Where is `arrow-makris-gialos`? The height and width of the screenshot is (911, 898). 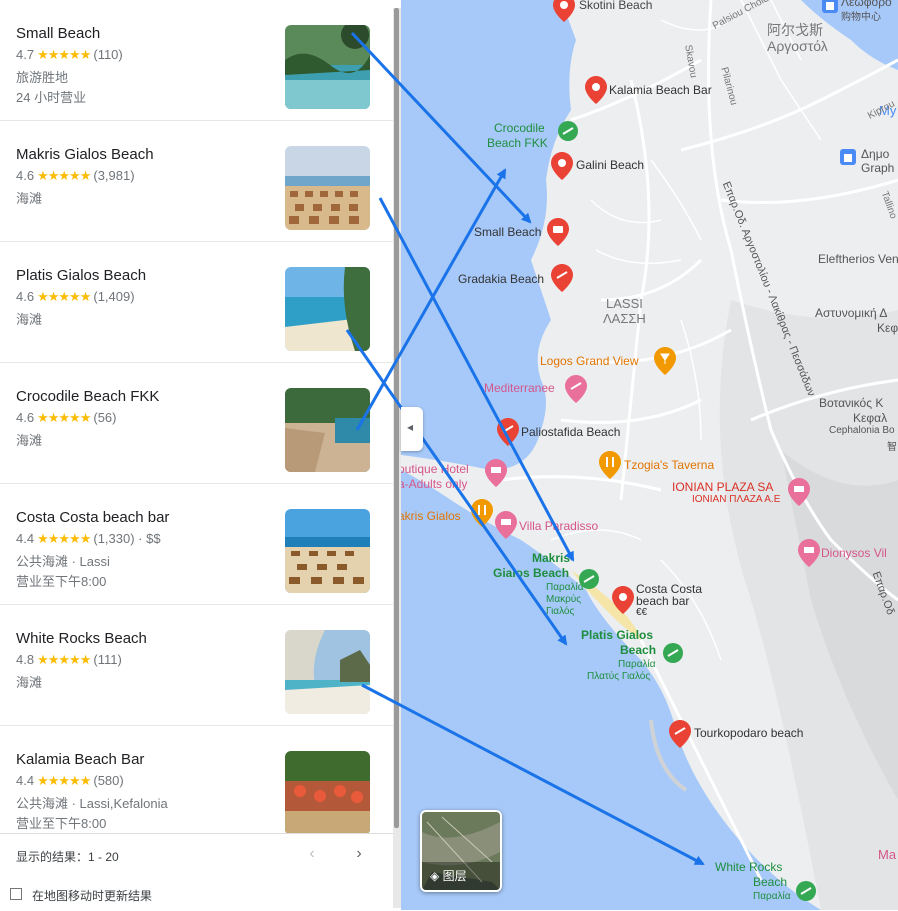 arrow-makris-gialos is located at coordinates (476, 379).